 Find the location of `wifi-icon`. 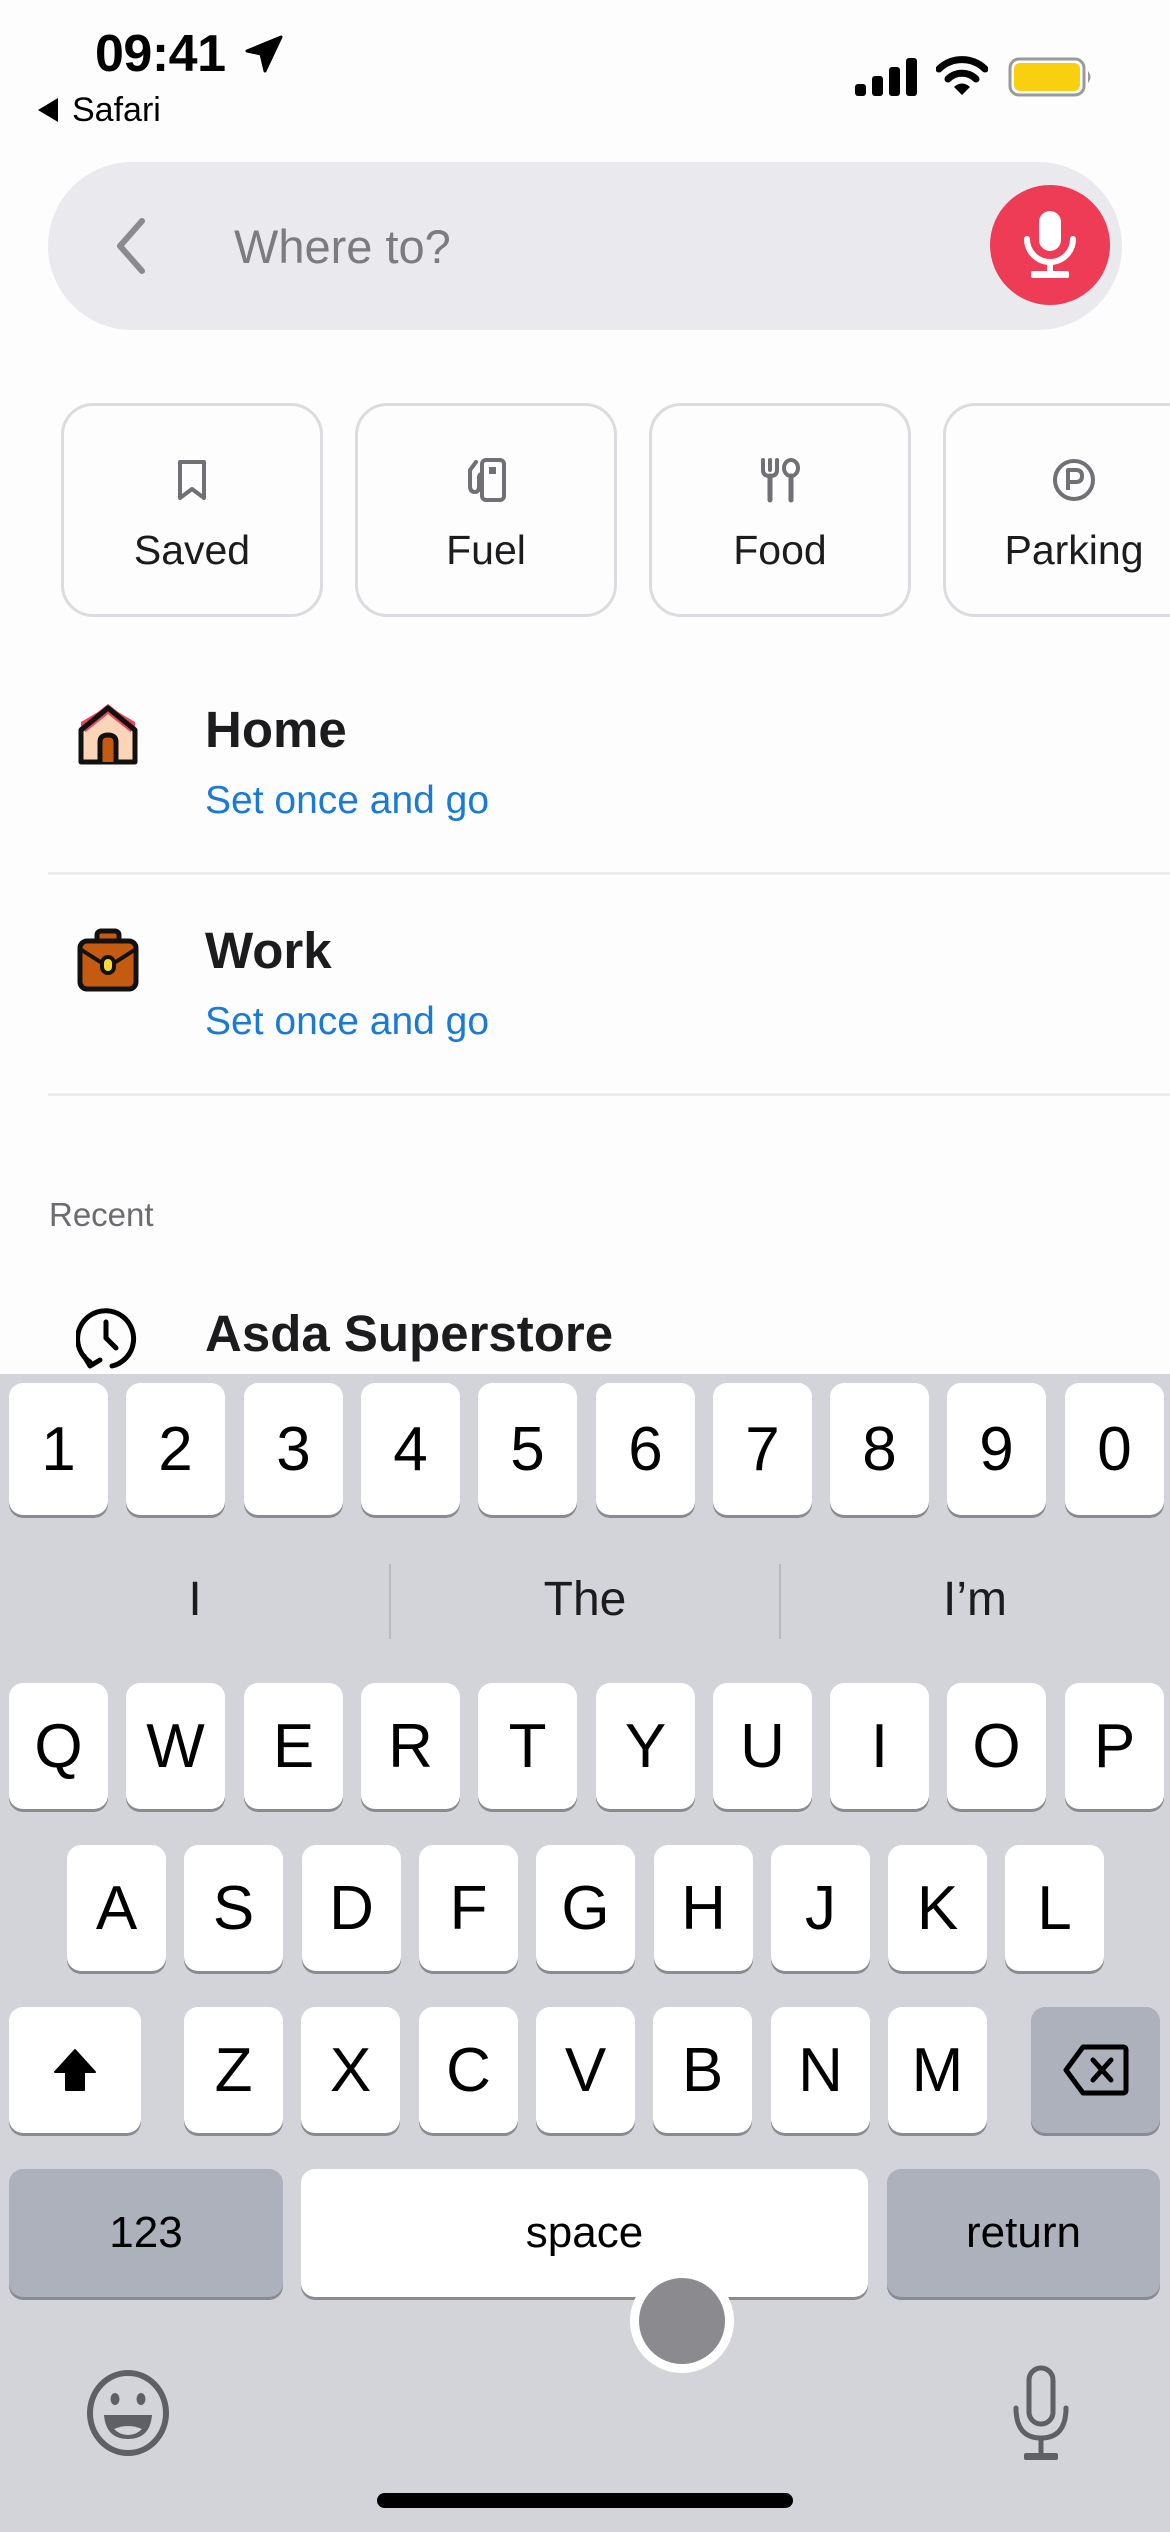

wifi-icon is located at coordinates (962, 75).